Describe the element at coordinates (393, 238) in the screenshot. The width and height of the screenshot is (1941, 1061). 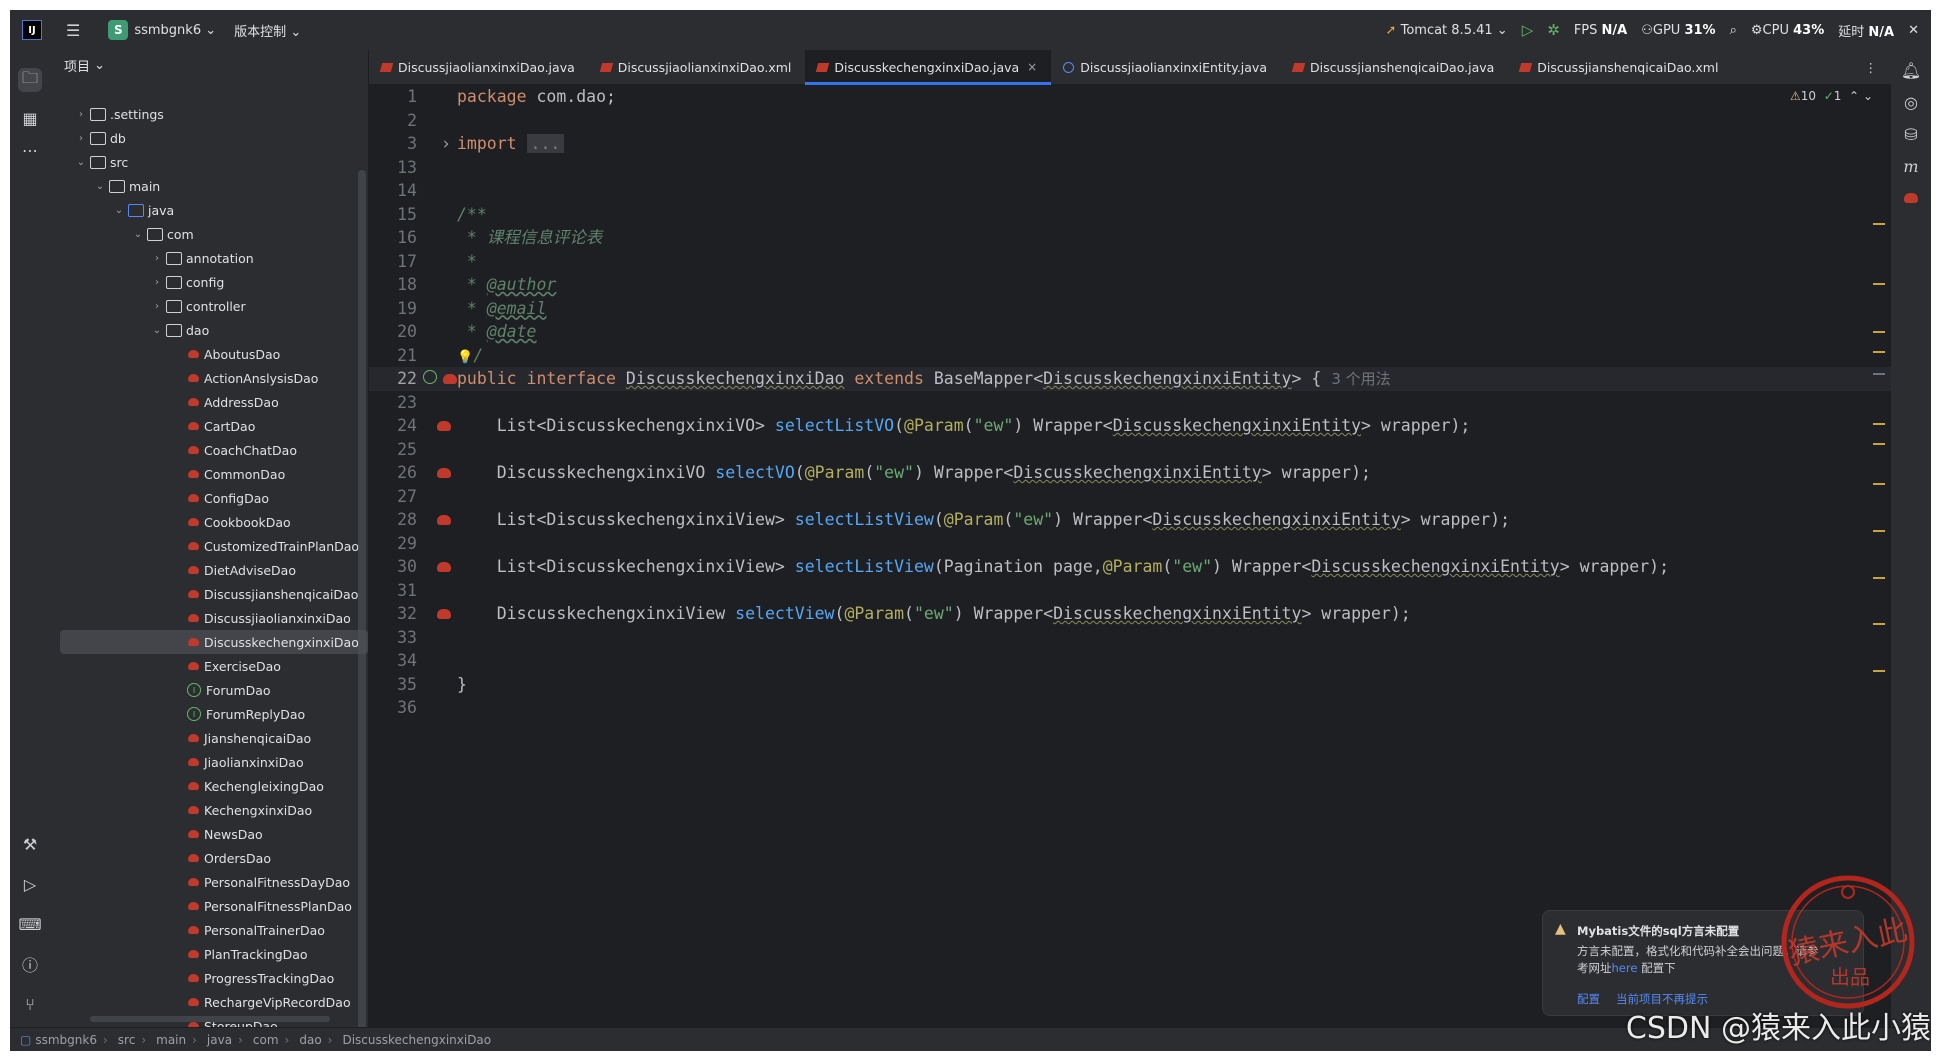
I see `line-number: 16` at that location.